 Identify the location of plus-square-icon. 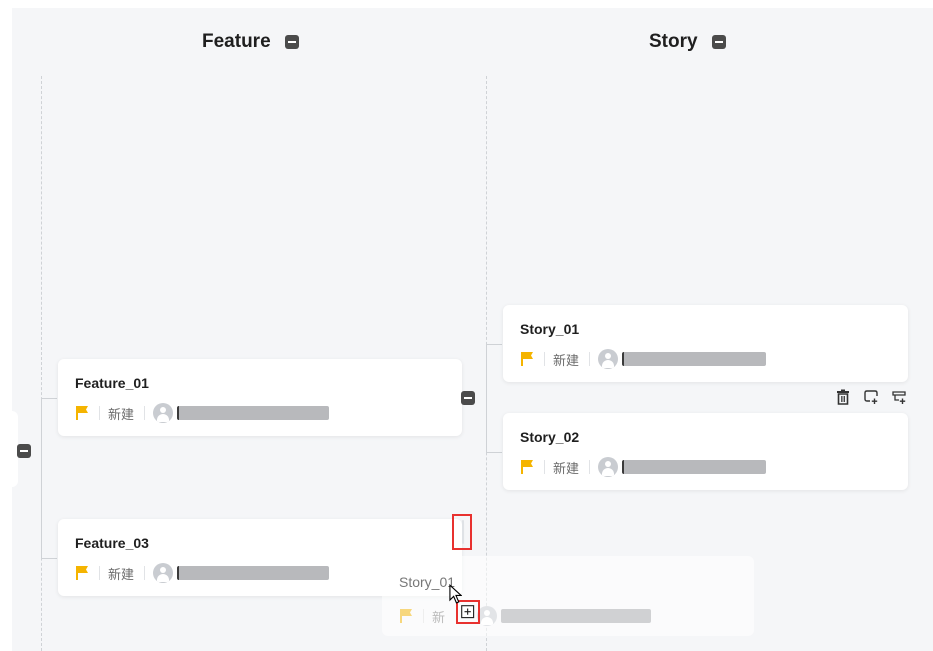
(468, 612).